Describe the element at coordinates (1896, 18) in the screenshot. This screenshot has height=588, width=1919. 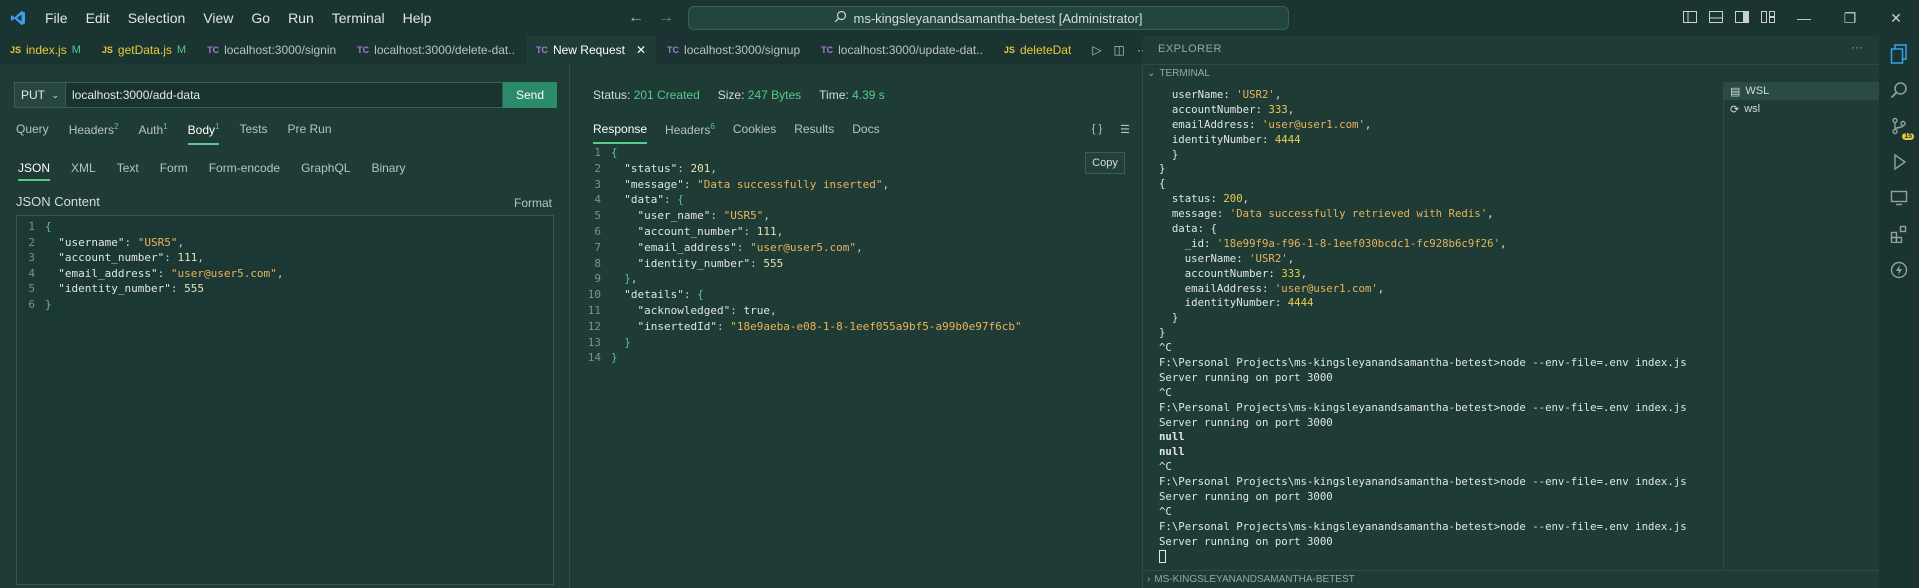
I see `close-window-icon: ✕` at that location.